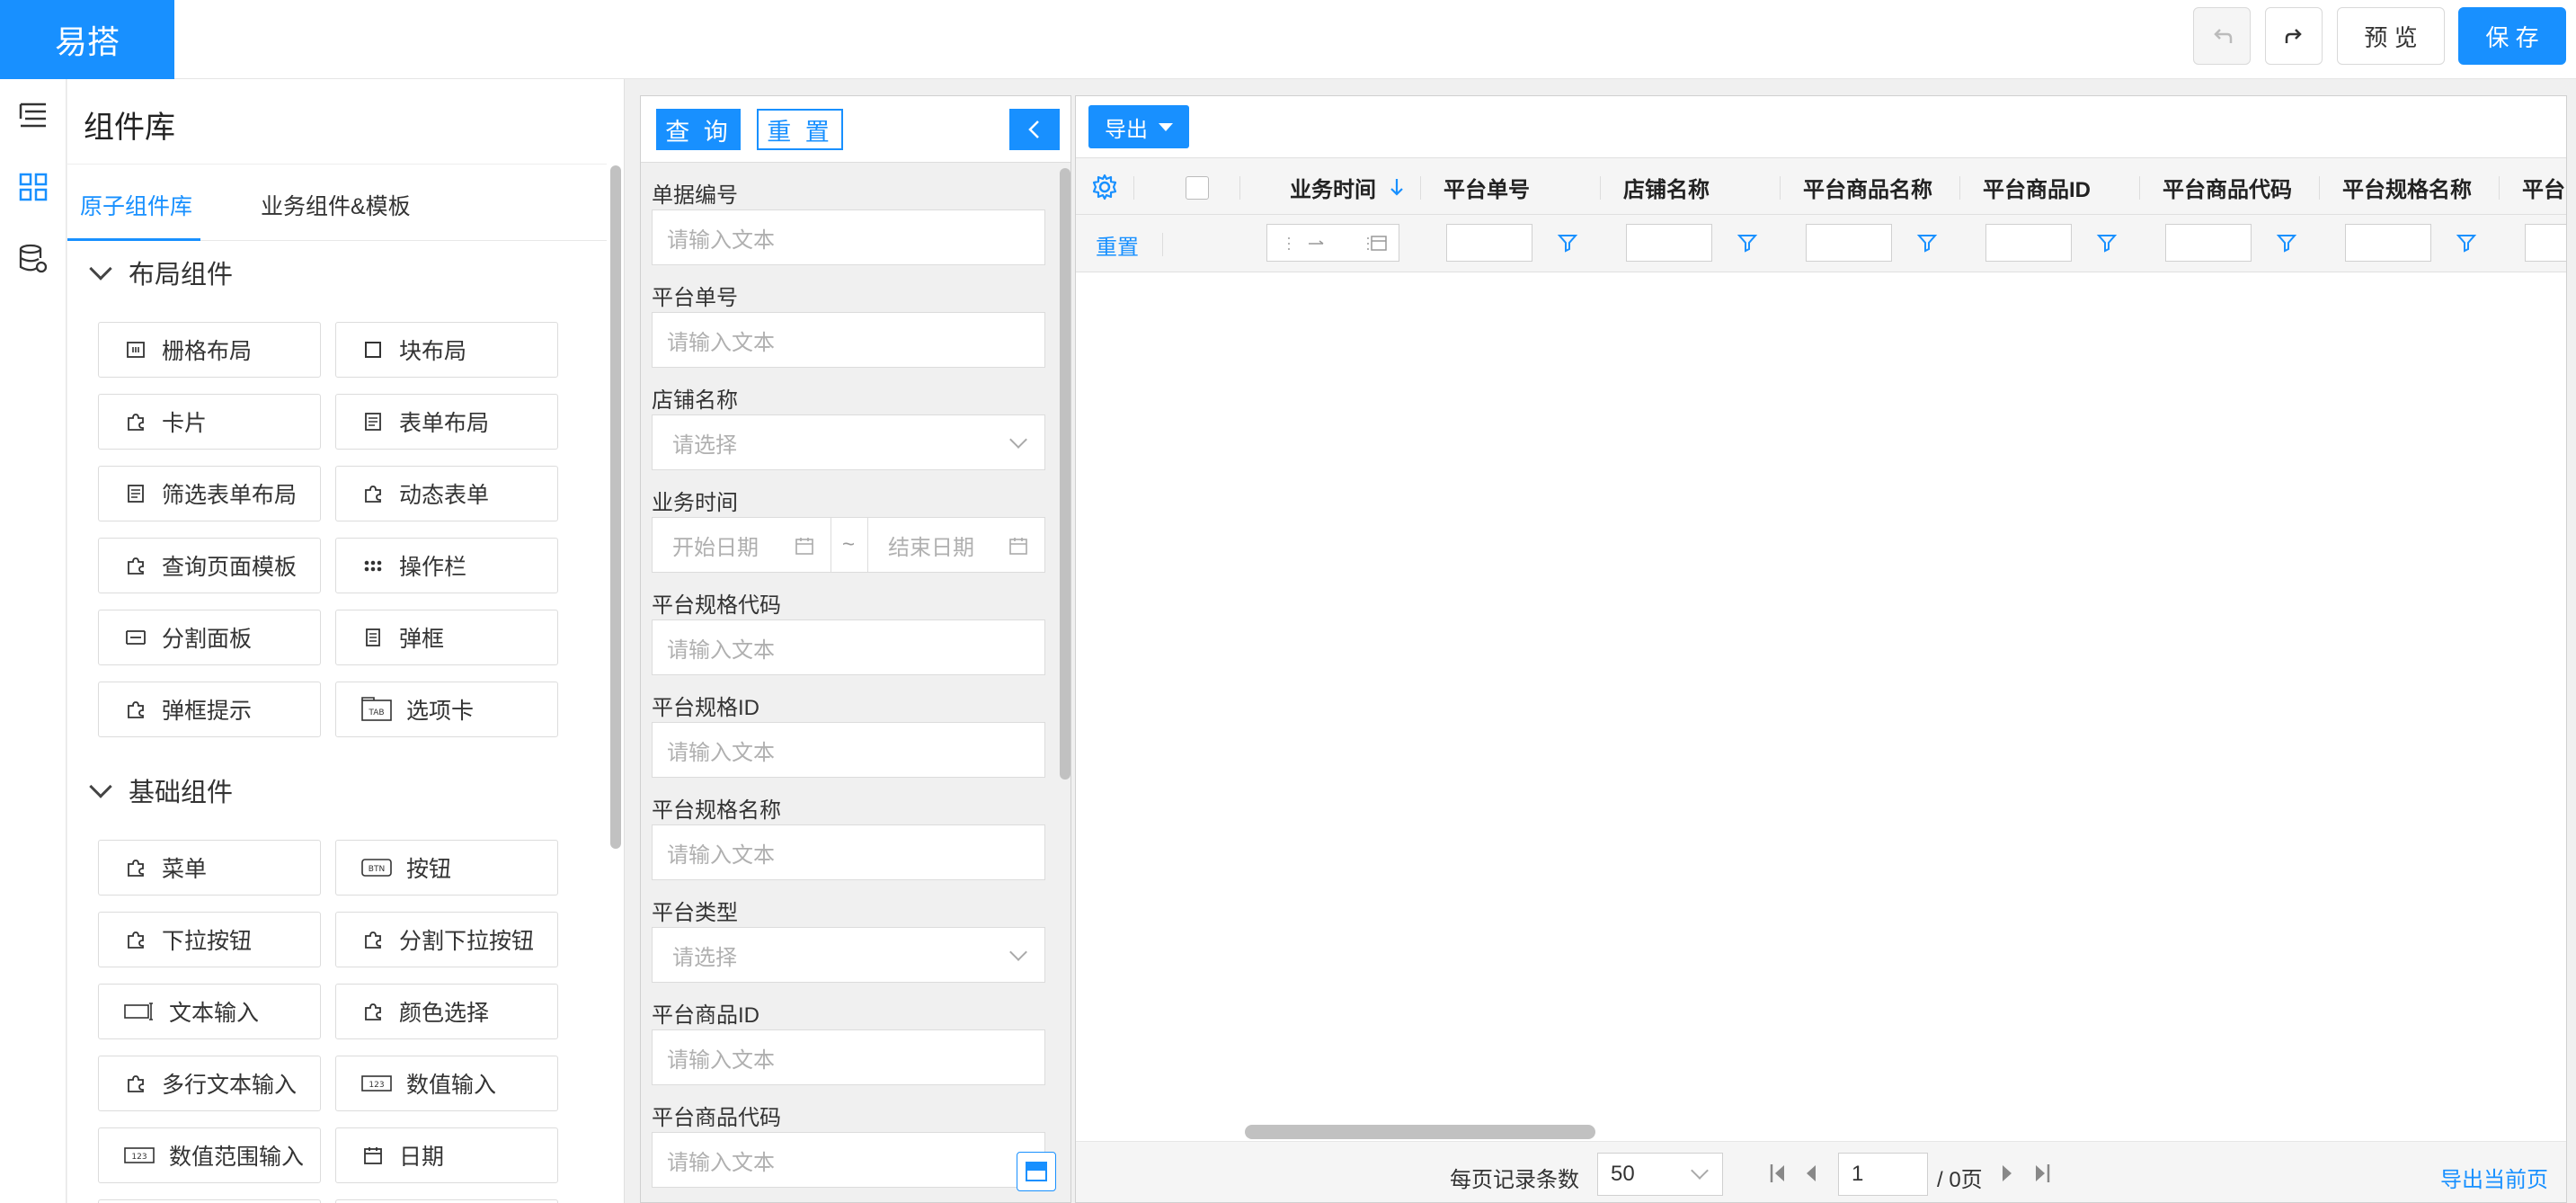  I want to click on svg-text: 123, so click(139, 1157).